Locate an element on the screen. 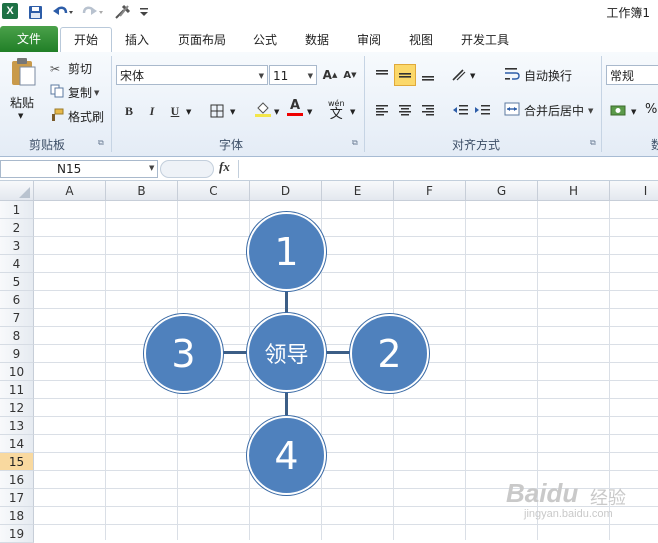 This screenshot has height=543, width=658. column-header-a: A is located at coordinates (70, 191).